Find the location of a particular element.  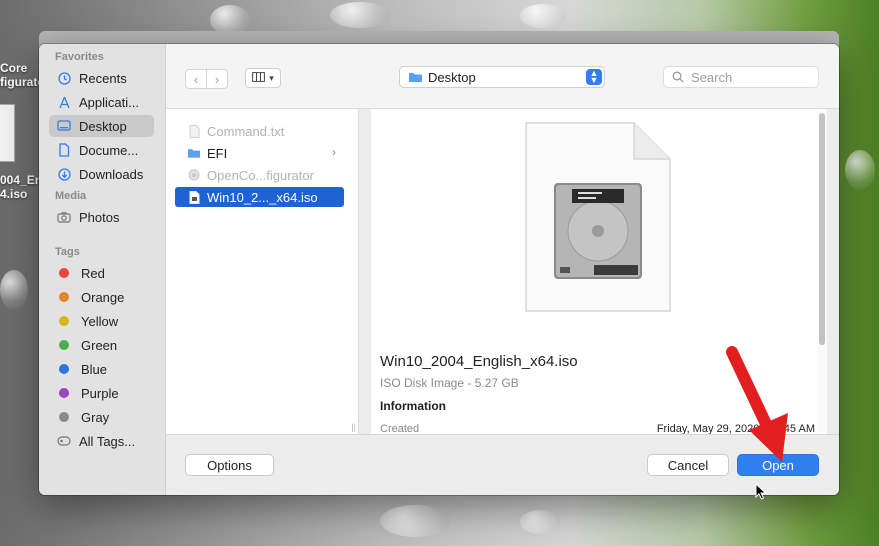

annotation-arrow is located at coordinates (757, 404).